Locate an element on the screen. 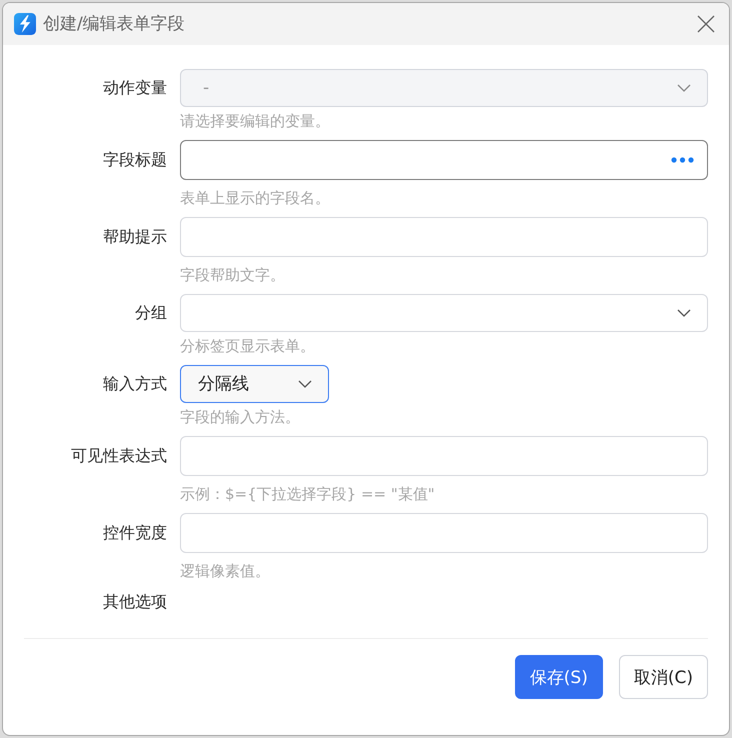  field-label: 字段标题 is located at coordinates (134, 160).